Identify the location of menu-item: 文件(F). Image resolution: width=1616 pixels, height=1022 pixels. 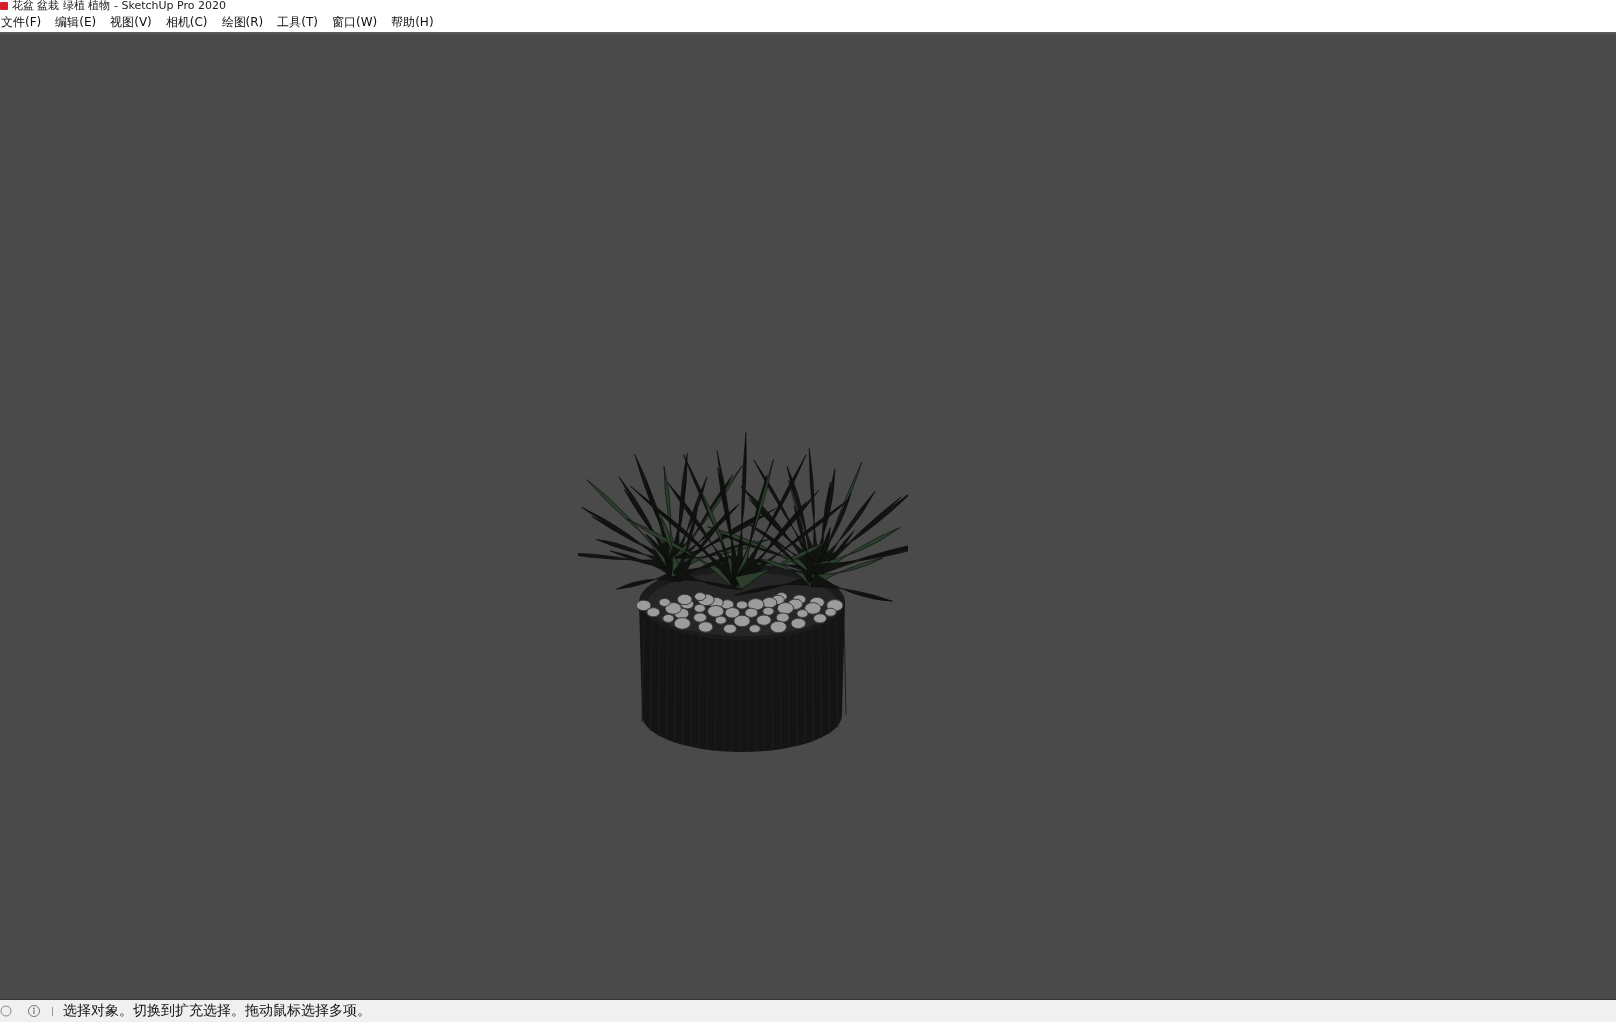
(24, 22).